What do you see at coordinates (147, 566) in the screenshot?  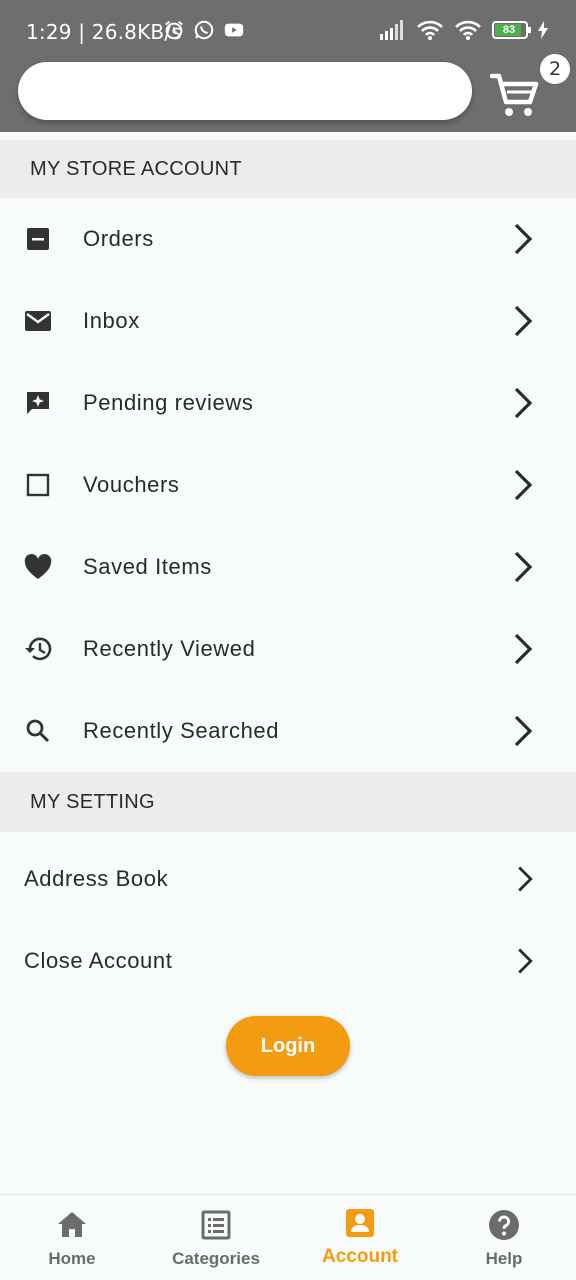 I see `menu-item-label: Saved Items` at bounding box center [147, 566].